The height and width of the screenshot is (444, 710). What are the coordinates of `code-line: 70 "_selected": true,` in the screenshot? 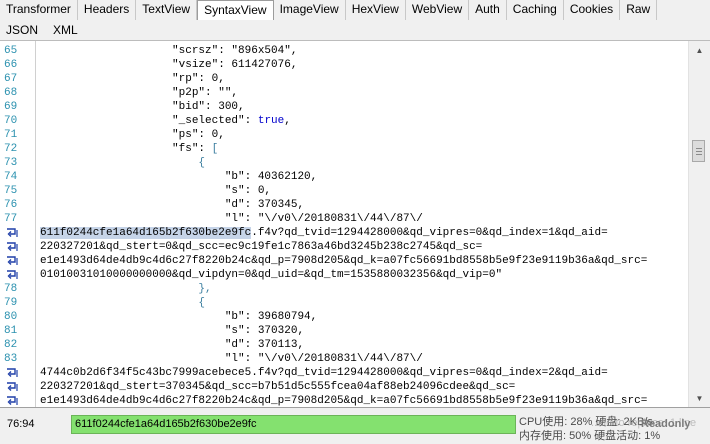 It's located at (344, 121).